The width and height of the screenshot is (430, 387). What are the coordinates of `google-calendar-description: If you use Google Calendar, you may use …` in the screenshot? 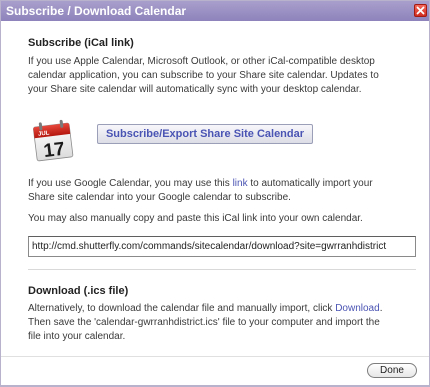 It's located at (220, 191).